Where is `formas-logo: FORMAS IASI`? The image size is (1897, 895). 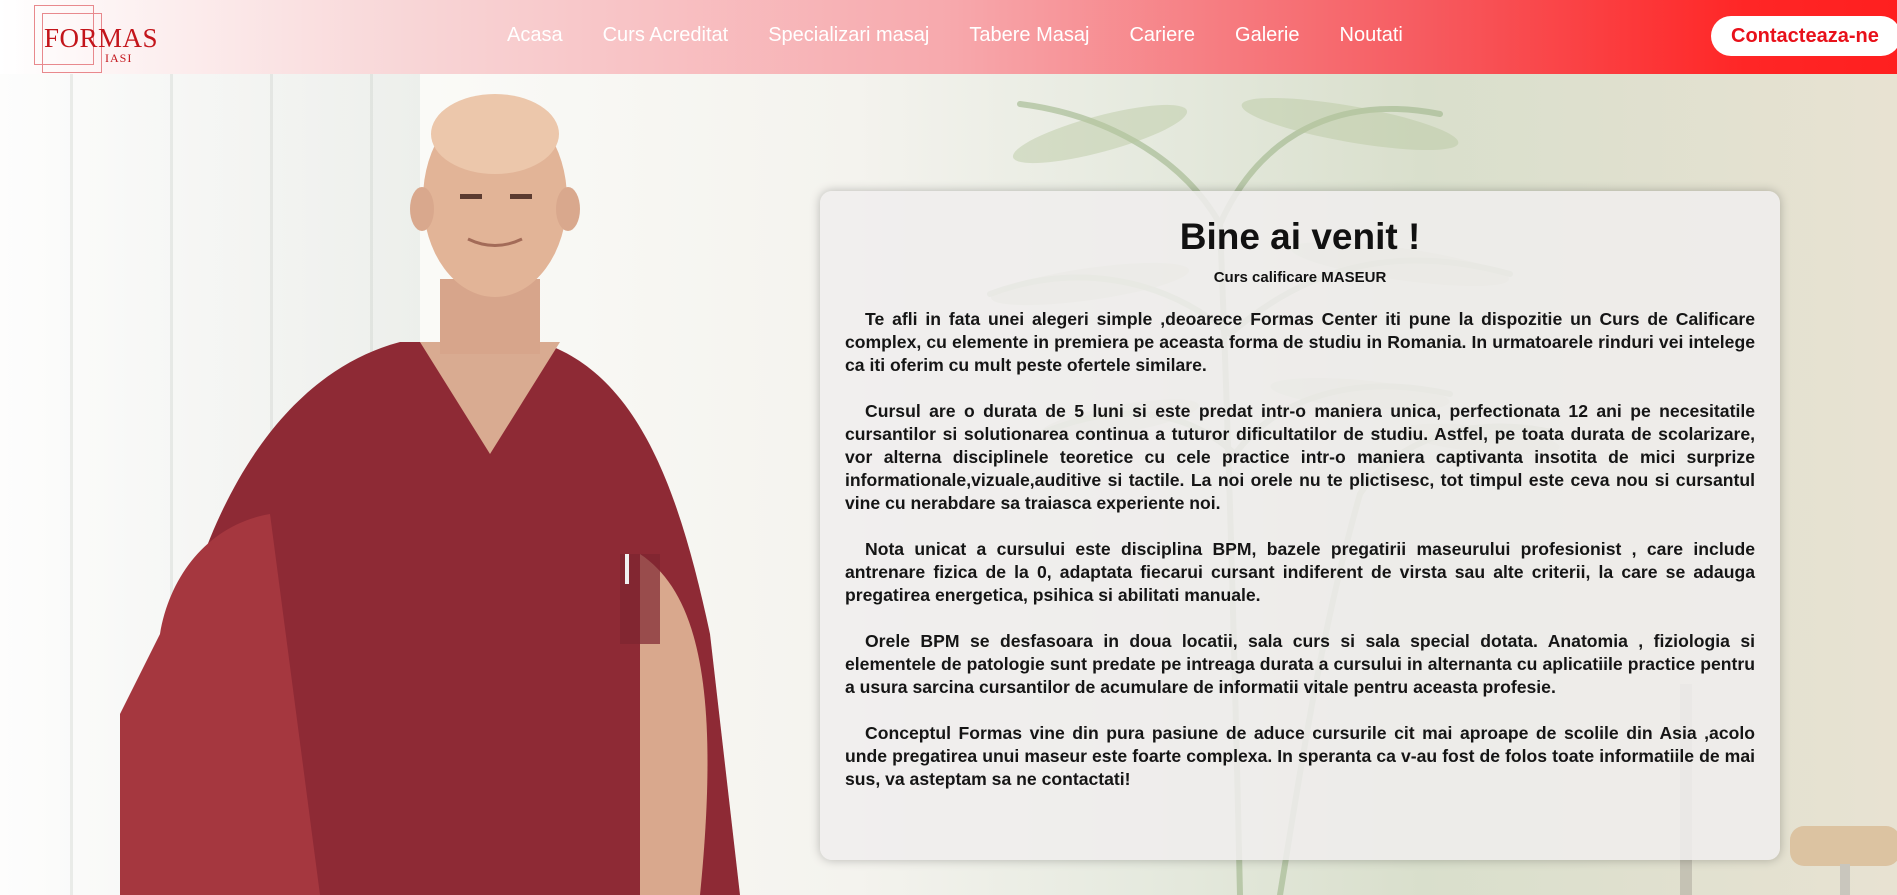
formas-logo: FORMAS IASI is located at coordinates (94, 39).